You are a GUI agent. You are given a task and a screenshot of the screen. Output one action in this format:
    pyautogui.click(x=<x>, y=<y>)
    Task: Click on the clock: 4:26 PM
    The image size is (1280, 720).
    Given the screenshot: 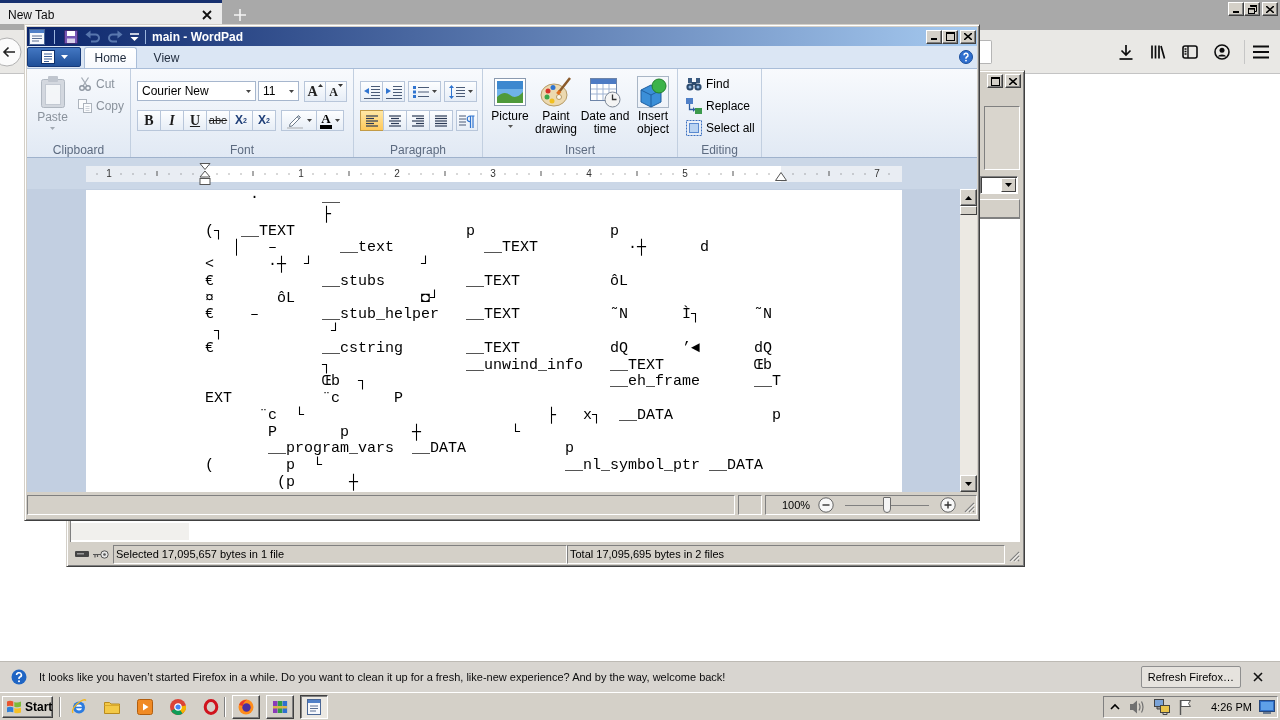 What is the action you would take?
    pyautogui.click(x=1231, y=706)
    